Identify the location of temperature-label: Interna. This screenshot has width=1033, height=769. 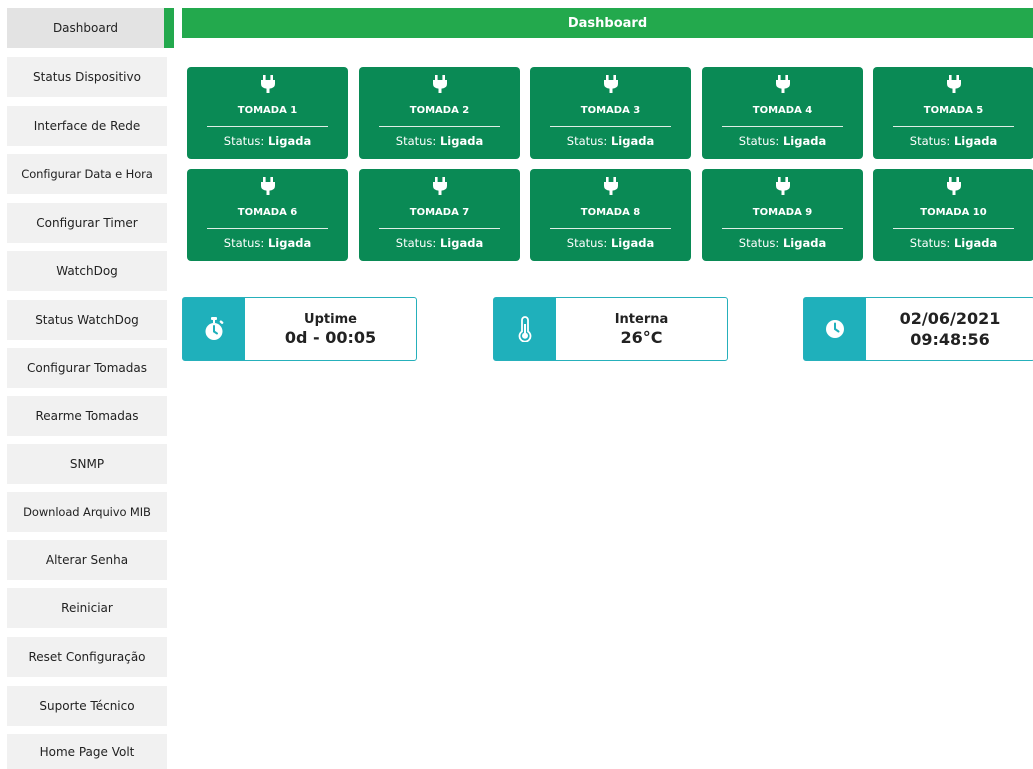
(641, 319).